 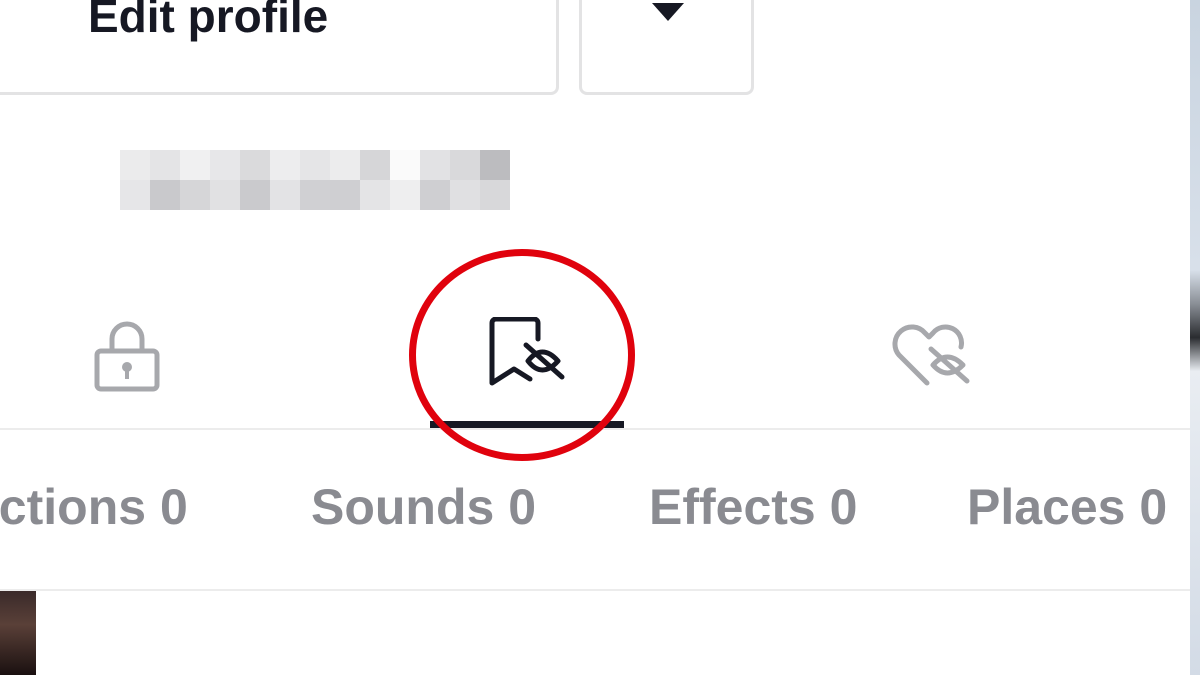 I want to click on pixelated-bio, so click(x=315, y=180).